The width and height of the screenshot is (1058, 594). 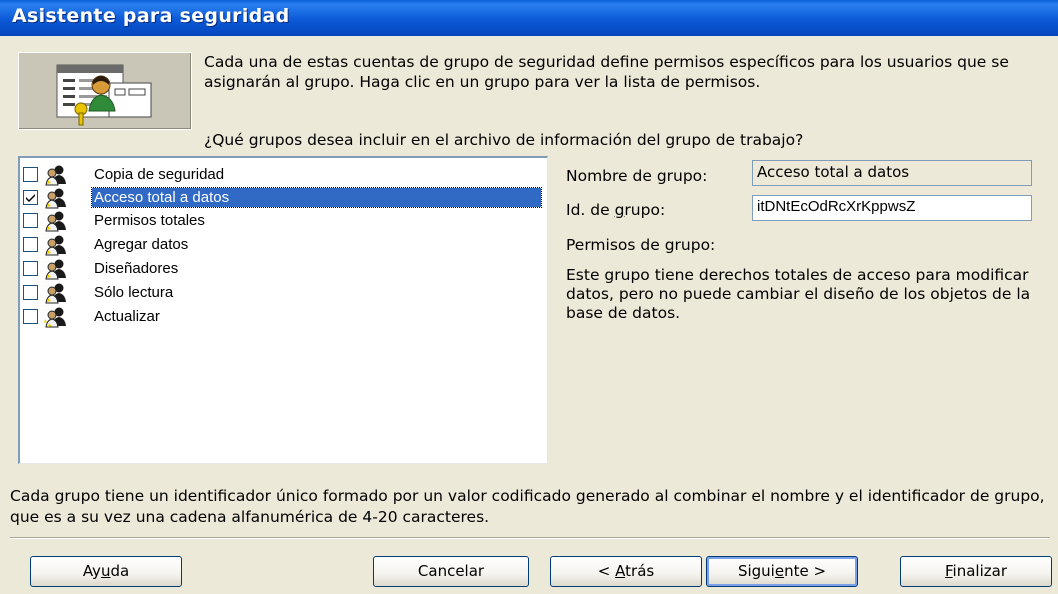 What do you see at coordinates (136, 268) in the screenshot?
I see `group-label: Diseñadores` at bounding box center [136, 268].